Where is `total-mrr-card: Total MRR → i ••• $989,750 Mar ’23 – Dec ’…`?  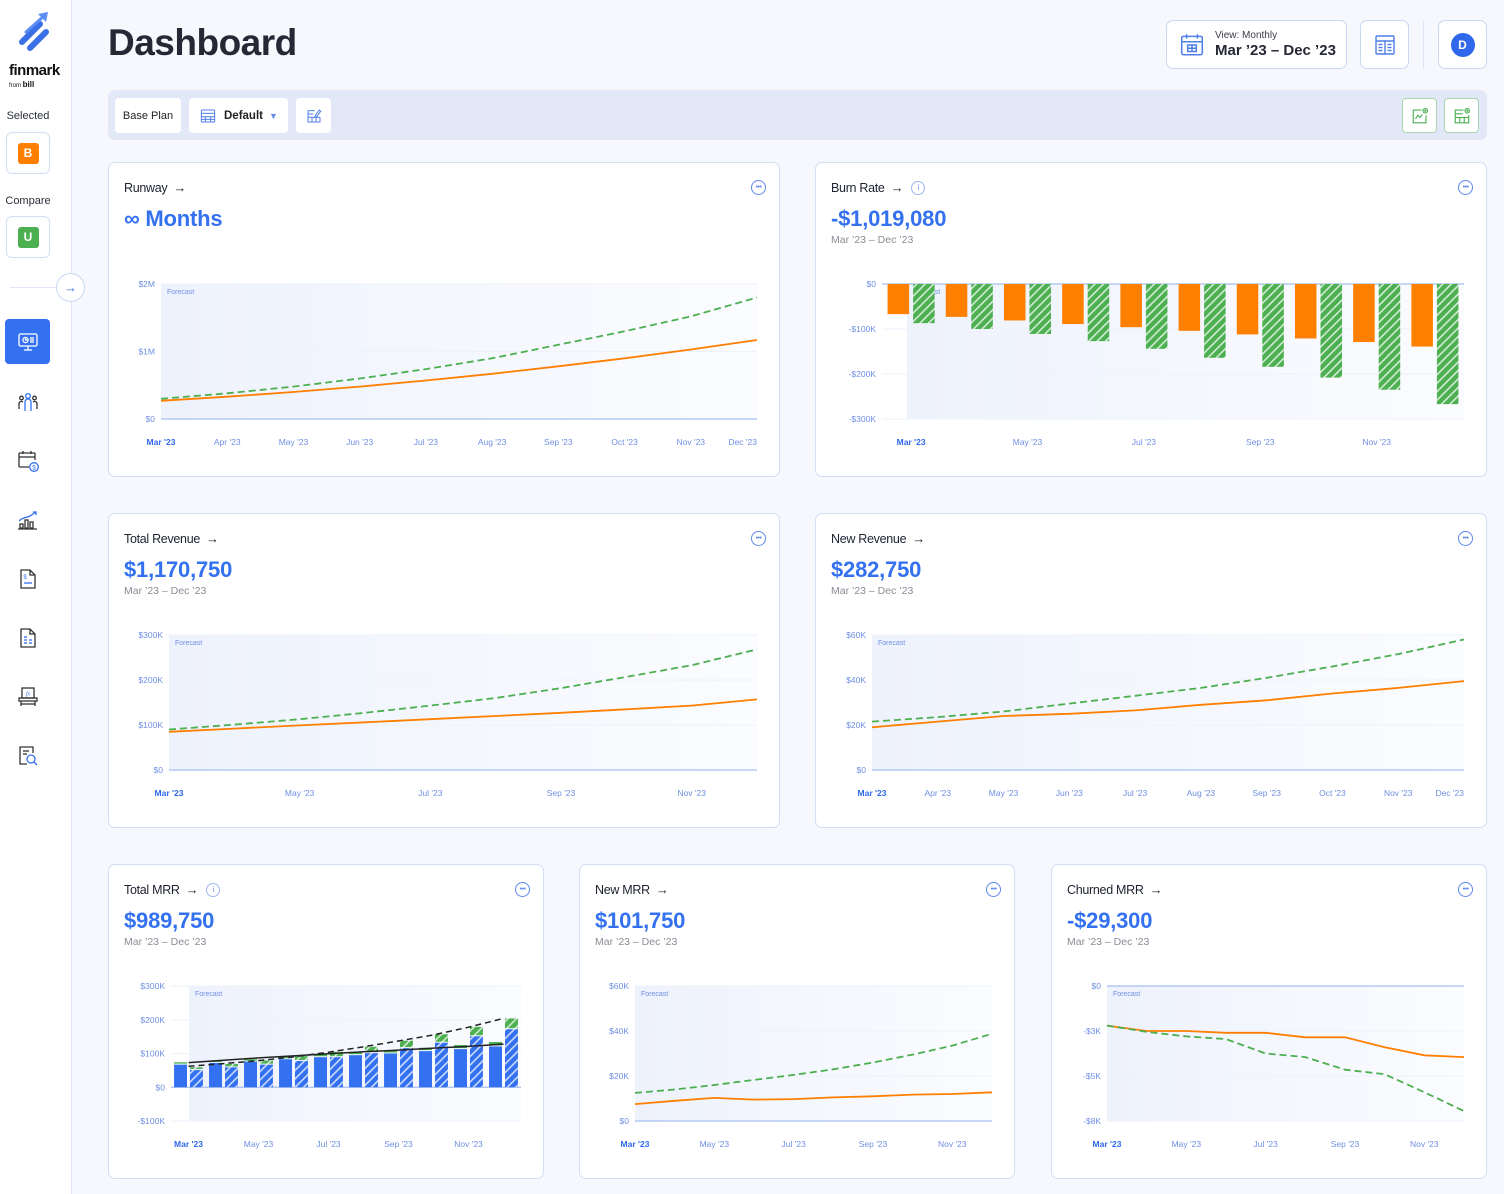
total-mrr-card: Total MRR → i ••• $989,750 Mar ’23 – Dec ’… is located at coordinates (326, 1021).